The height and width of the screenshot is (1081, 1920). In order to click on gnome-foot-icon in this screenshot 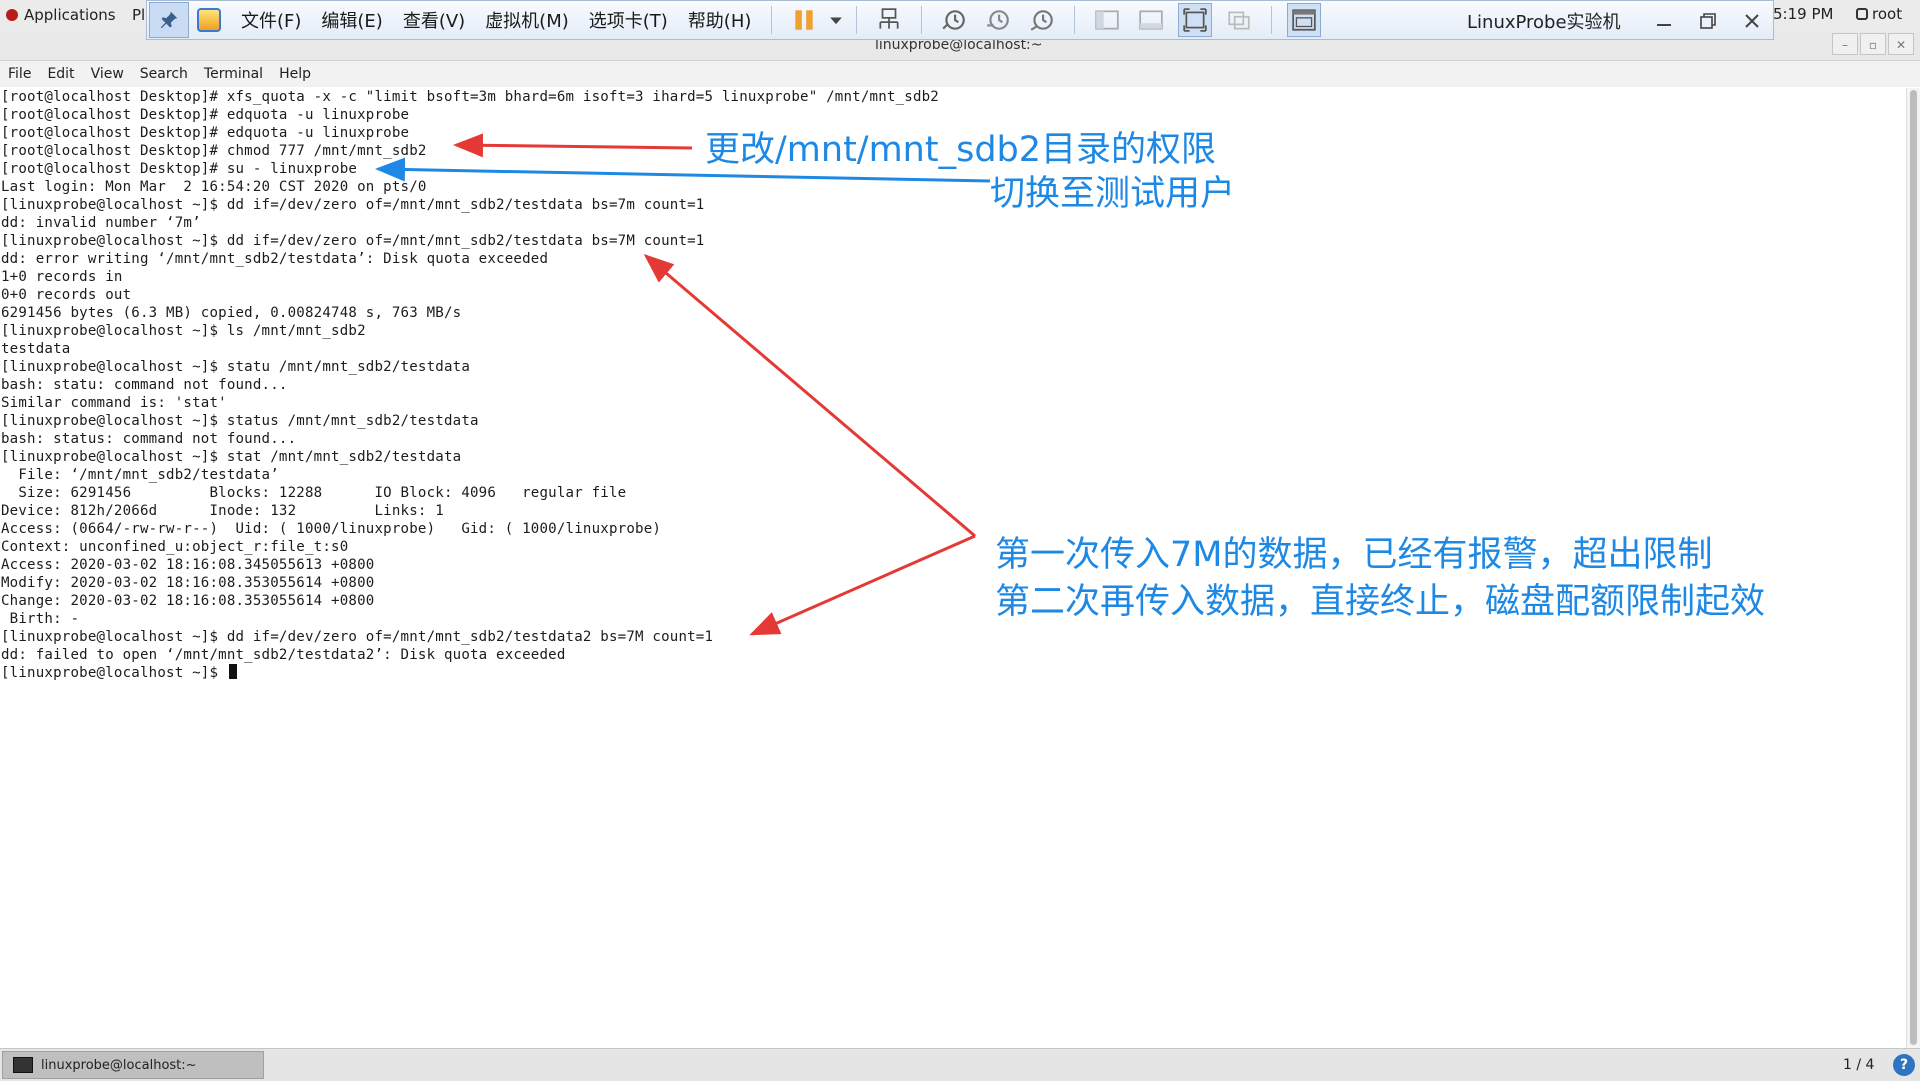, I will do `click(12, 15)`.